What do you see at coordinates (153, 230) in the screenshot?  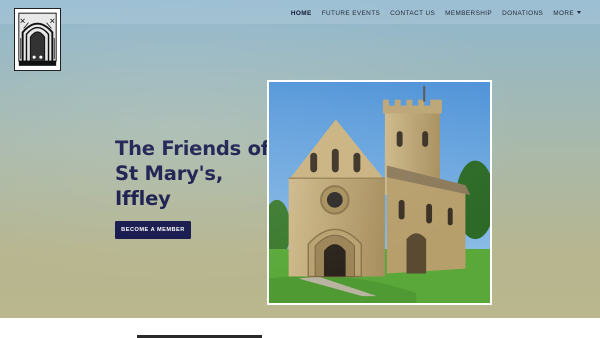 I see `become-member-button: BECOME A MEMBER` at bounding box center [153, 230].